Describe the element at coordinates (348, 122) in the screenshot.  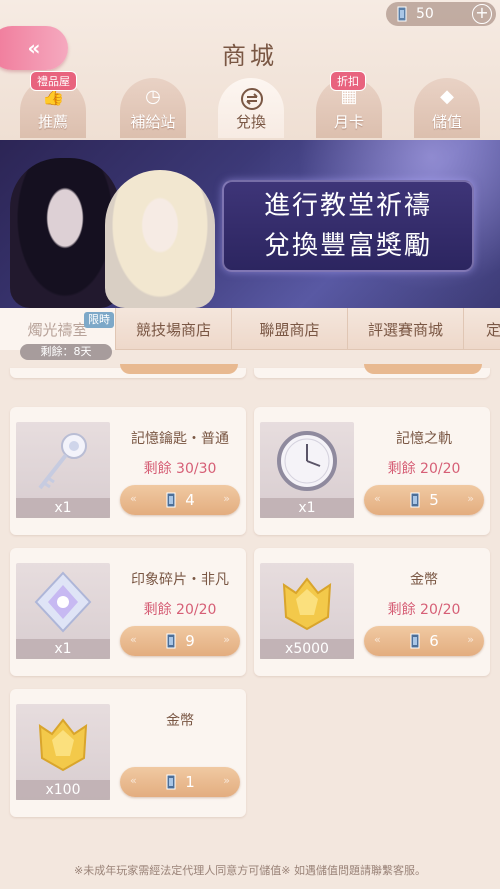
I see `tab-label: 月卡` at that location.